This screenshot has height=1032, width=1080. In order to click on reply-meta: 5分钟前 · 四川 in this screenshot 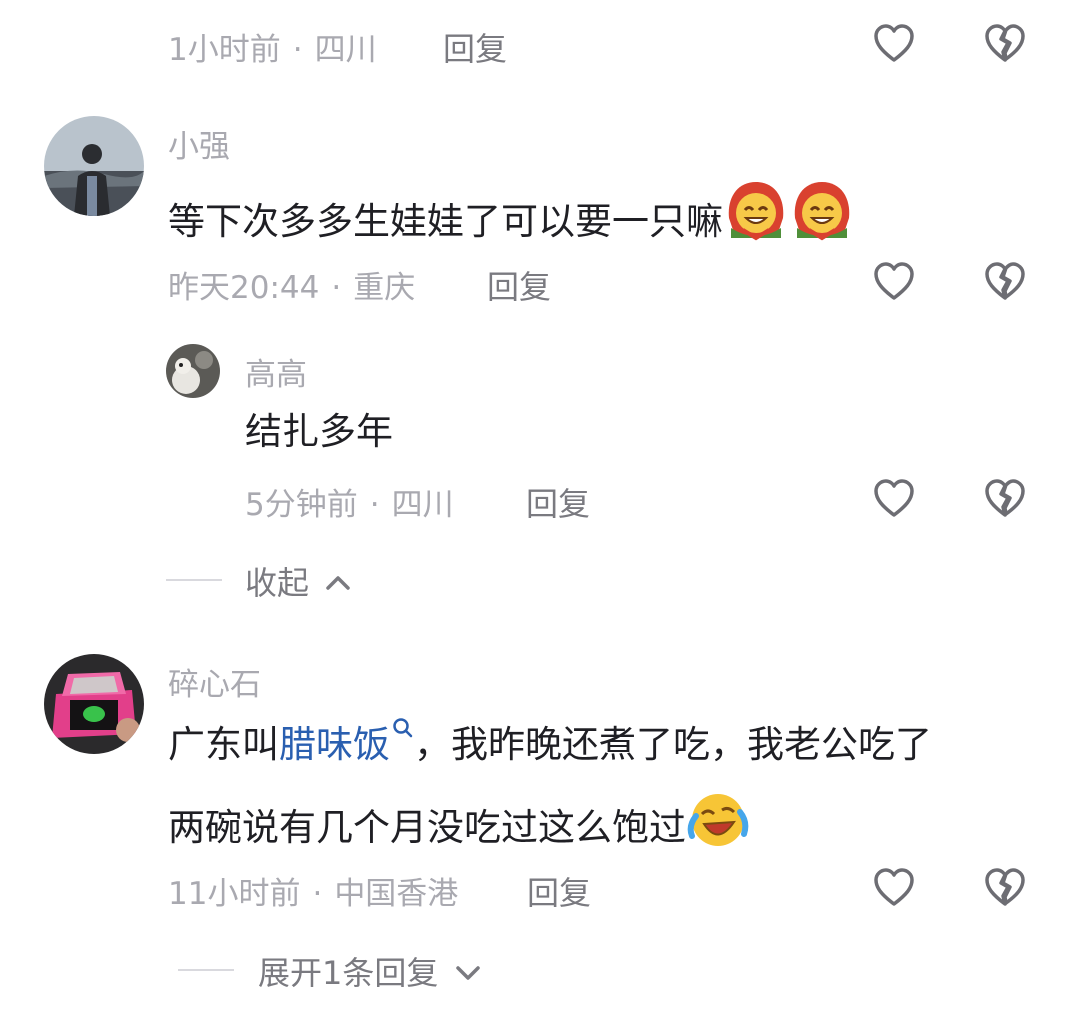, I will do `click(349, 505)`.